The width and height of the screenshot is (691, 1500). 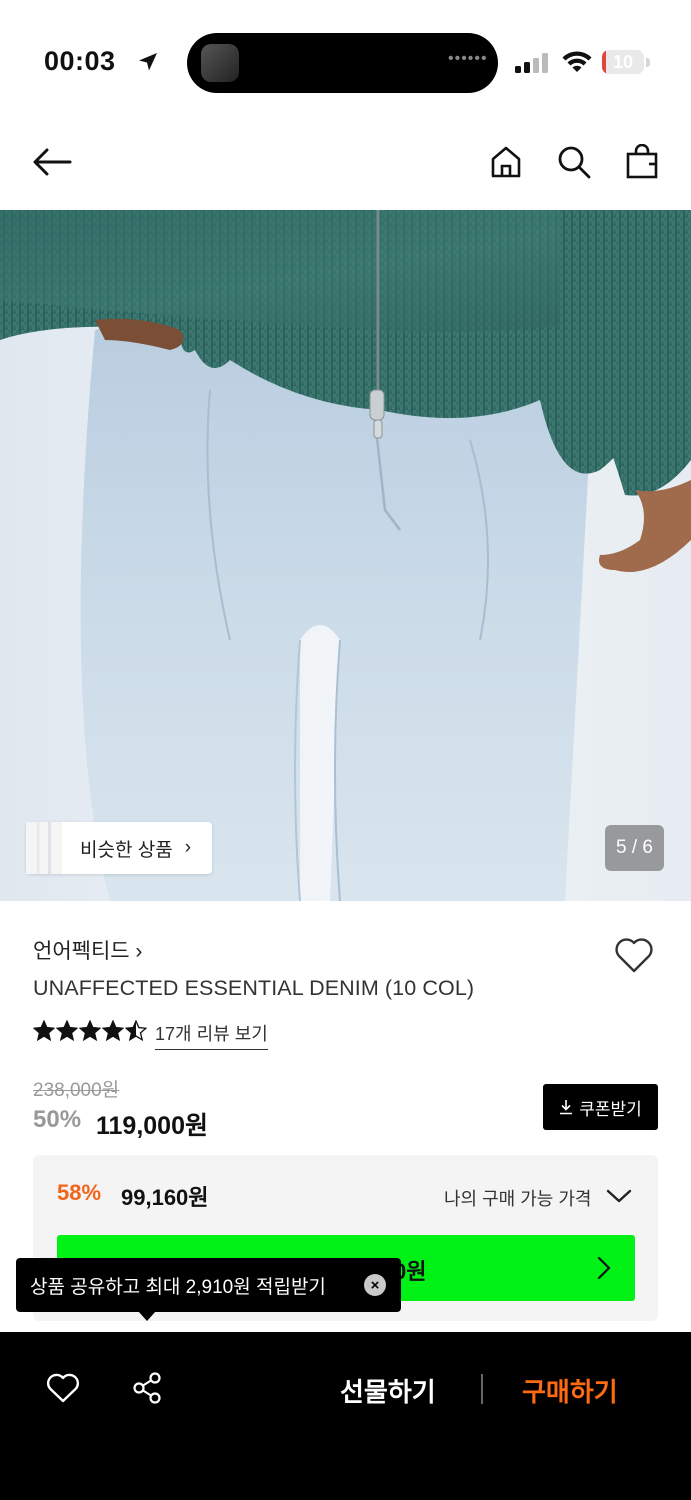 I want to click on member-discount-rate: 58%, so click(x=79, y=1192).